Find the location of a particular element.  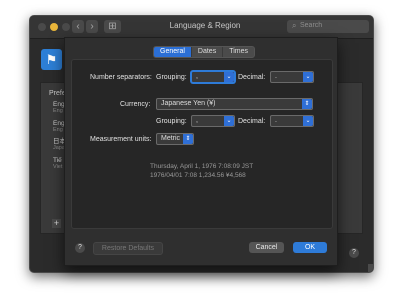

date-preview-long: Thursday, April 1, 1976 7:08:09 JST is located at coordinates (202, 166).